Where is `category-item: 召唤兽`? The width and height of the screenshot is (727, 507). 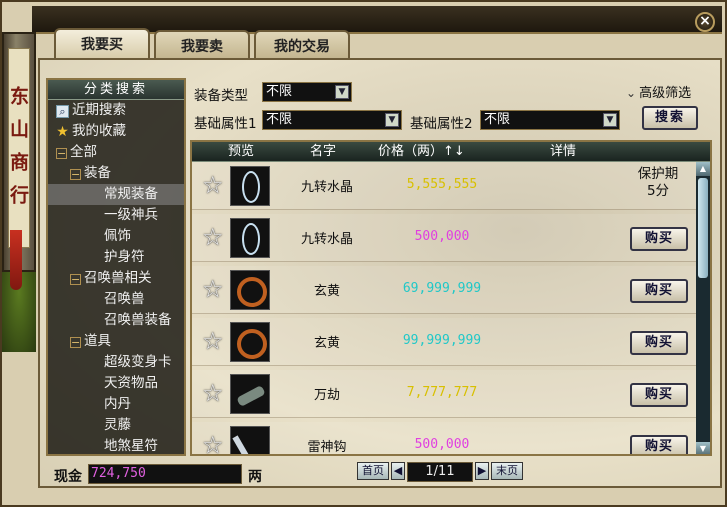 category-item: 召唤兽 is located at coordinates (116, 299).